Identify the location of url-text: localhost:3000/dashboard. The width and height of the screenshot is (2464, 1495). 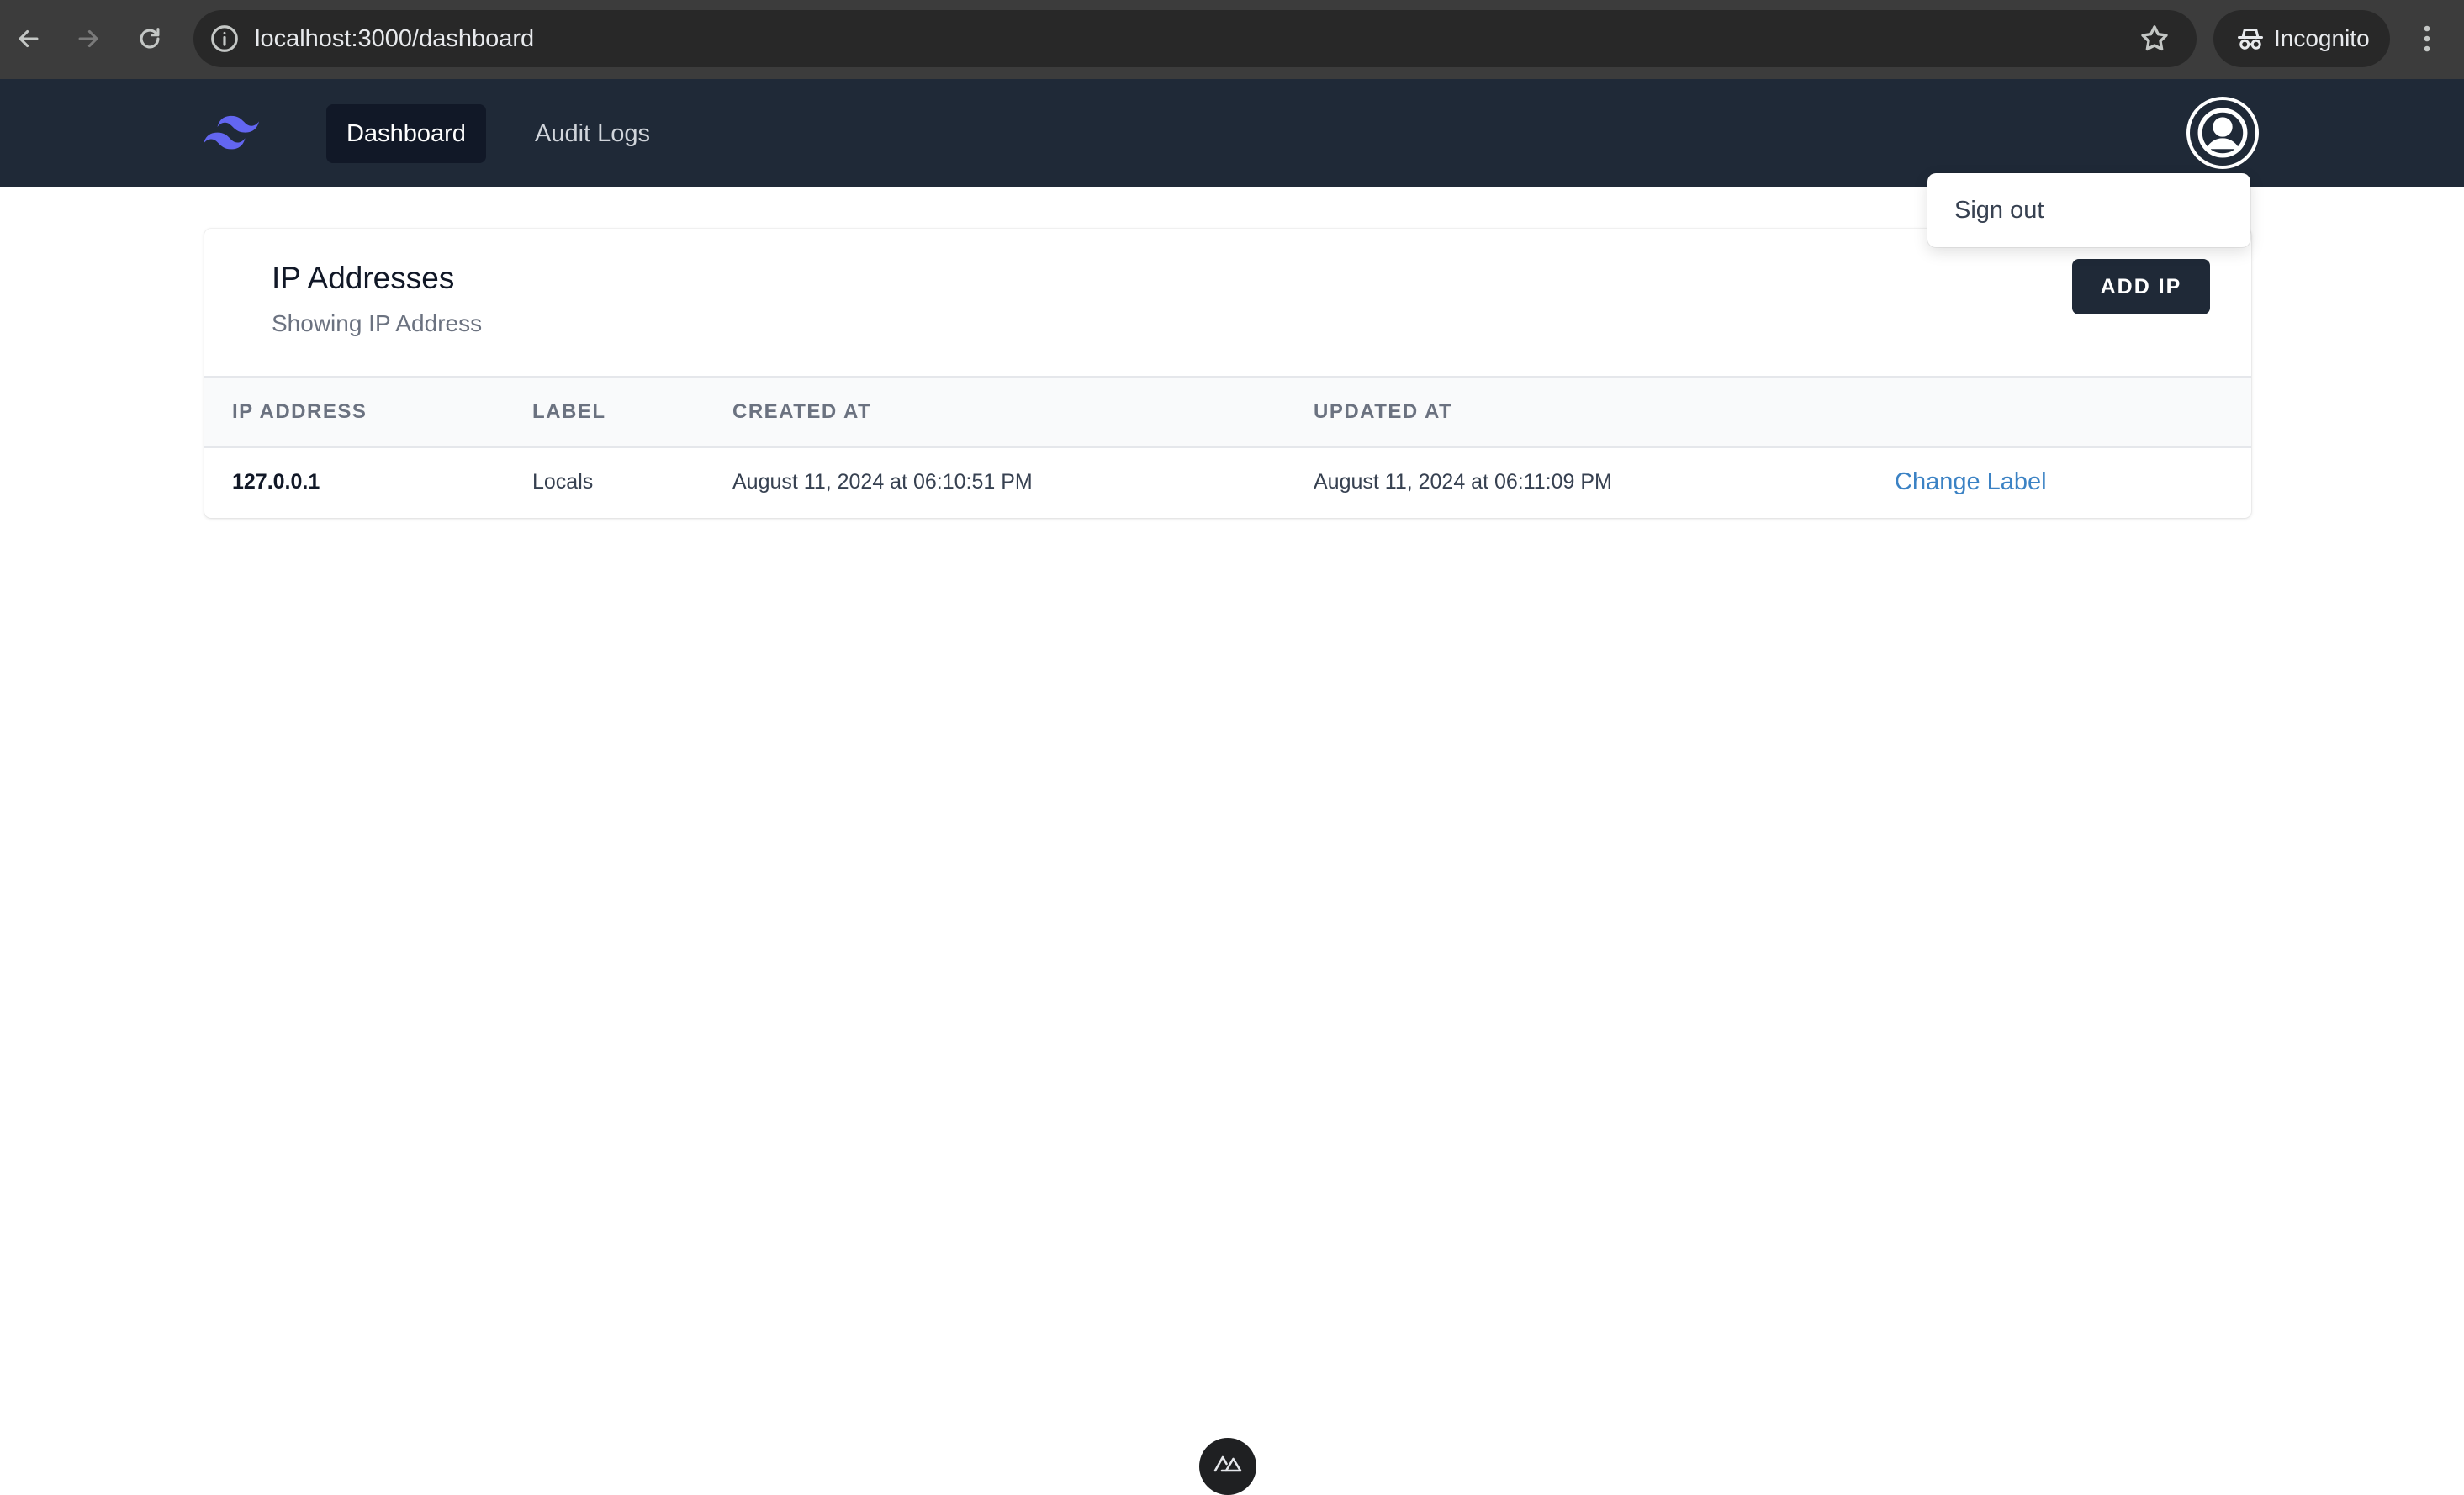
(394, 38).